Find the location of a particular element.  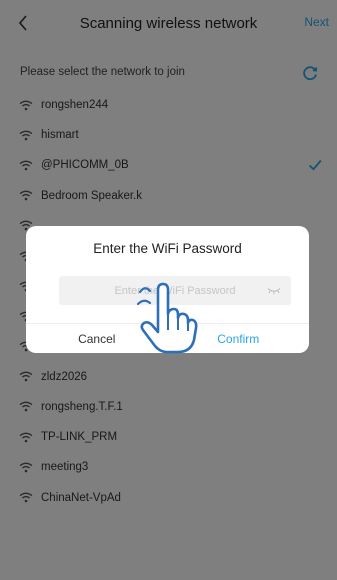

dialog-title: Enter the WiFi Password is located at coordinates (167, 248).